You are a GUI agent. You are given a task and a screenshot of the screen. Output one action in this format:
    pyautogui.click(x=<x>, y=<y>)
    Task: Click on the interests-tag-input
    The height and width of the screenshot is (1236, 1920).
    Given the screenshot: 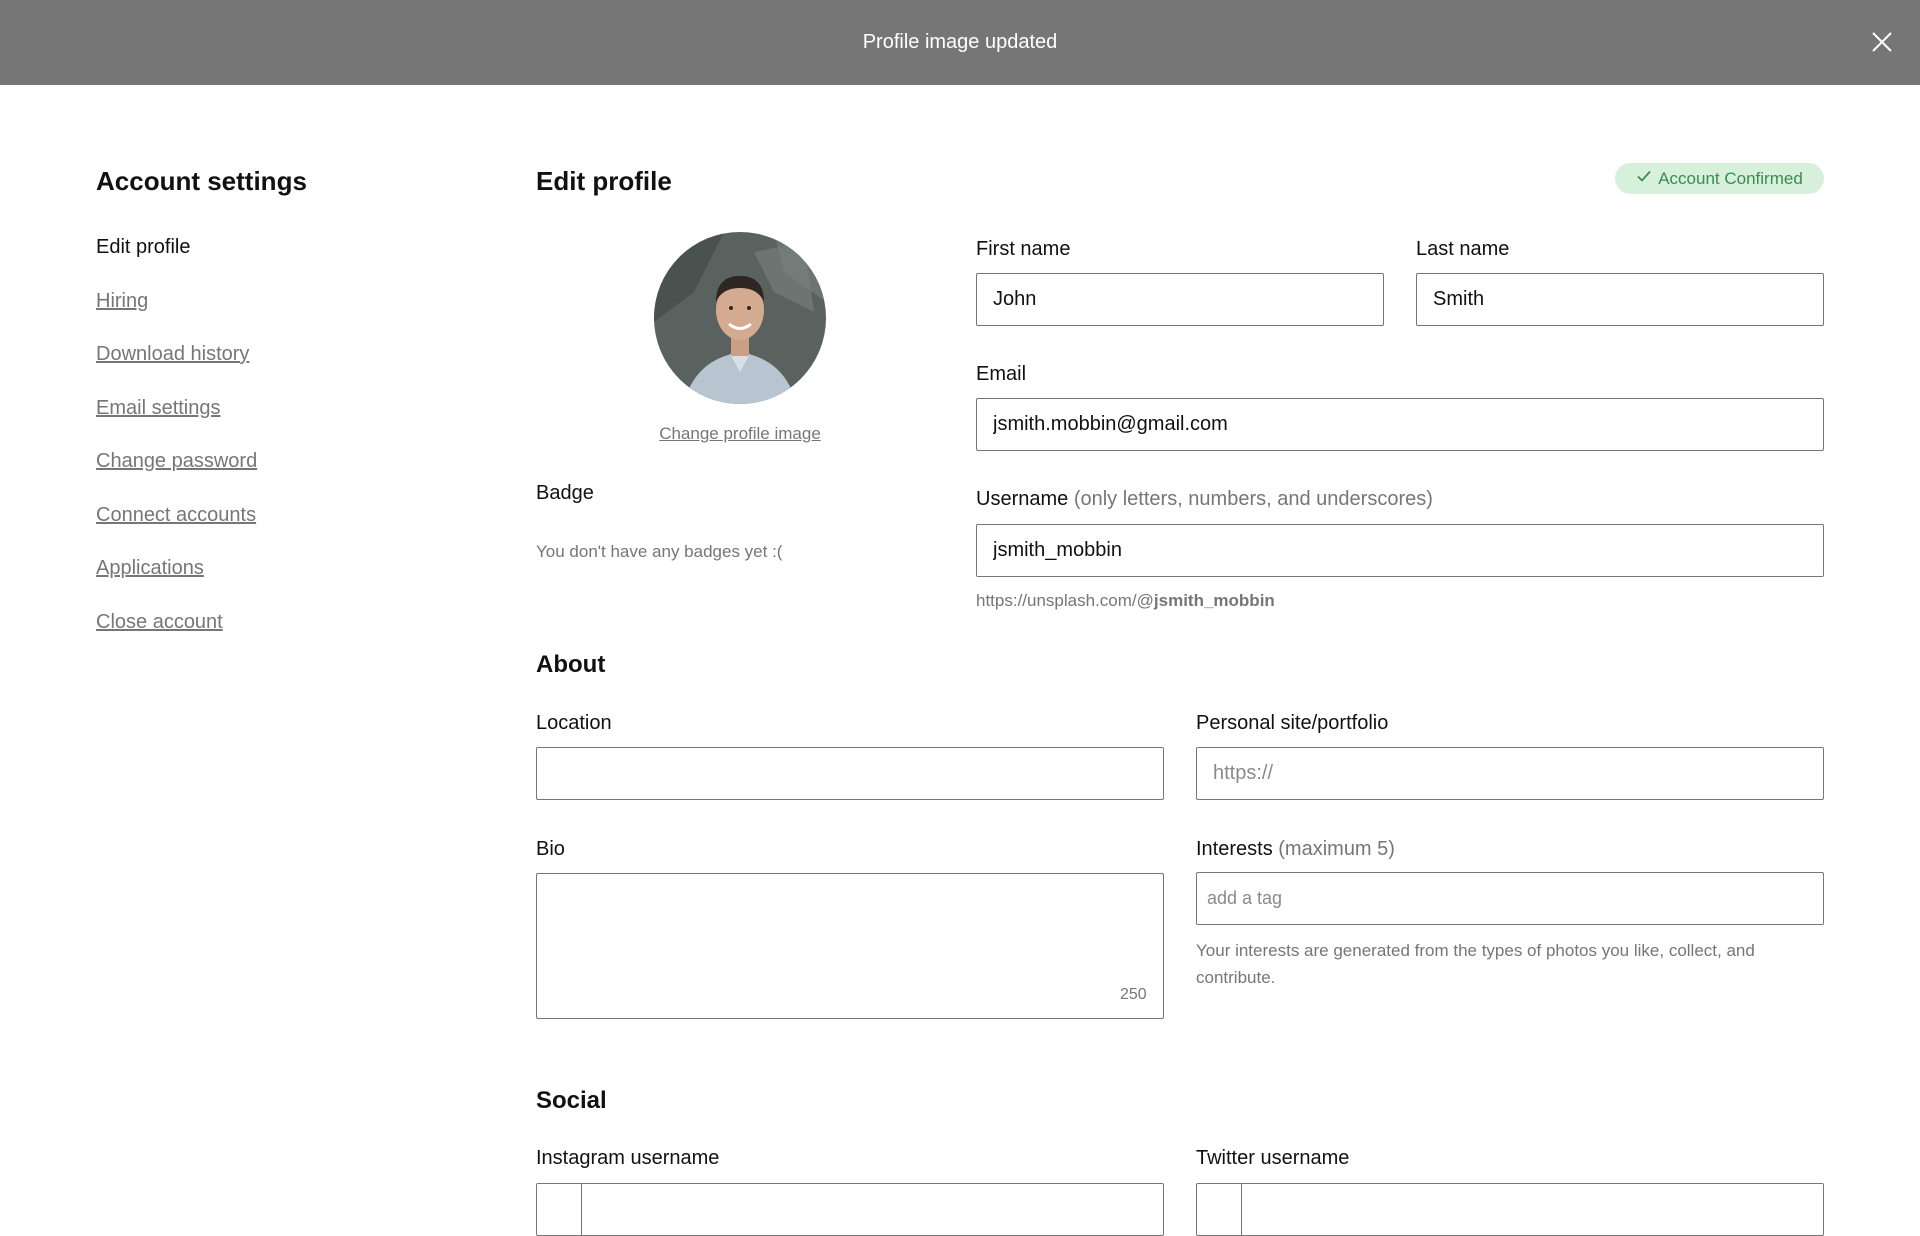 What is the action you would take?
    pyautogui.click(x=1510, y=898)
    